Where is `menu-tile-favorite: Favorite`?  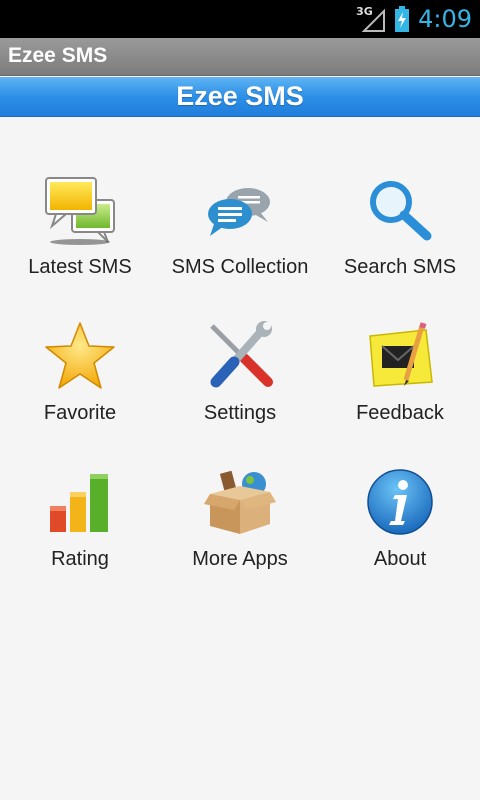
menu-tile-favorite: Favorite is located at coordinates (80, 379).